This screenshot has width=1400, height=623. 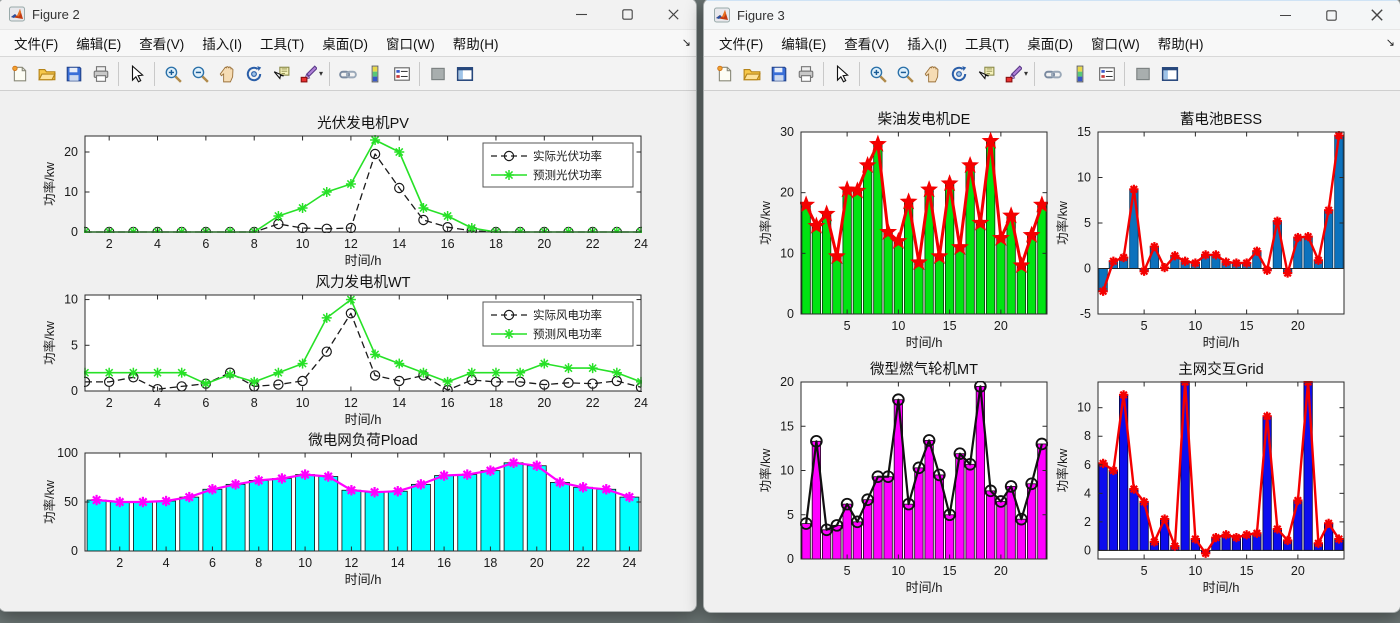 I want to click on svg-text: 20, so click(x=537, y=563).